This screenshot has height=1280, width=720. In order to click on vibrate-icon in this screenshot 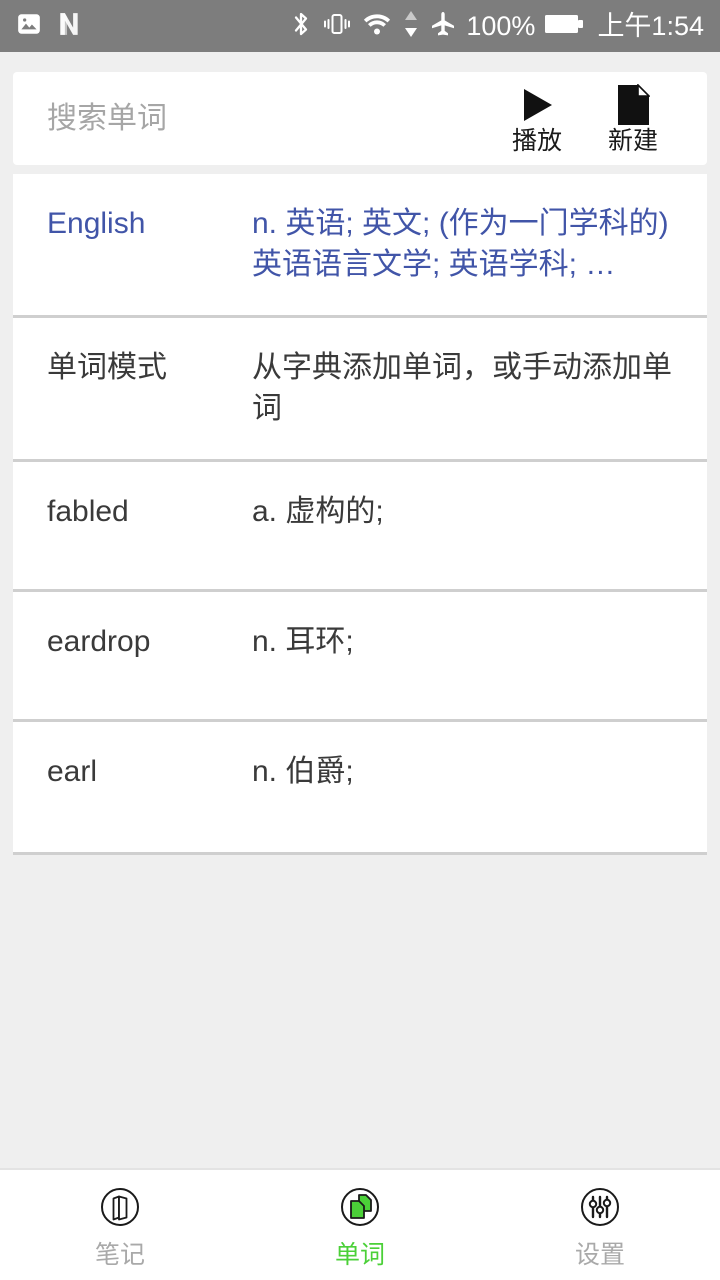, I will do `click(337, 26)`.